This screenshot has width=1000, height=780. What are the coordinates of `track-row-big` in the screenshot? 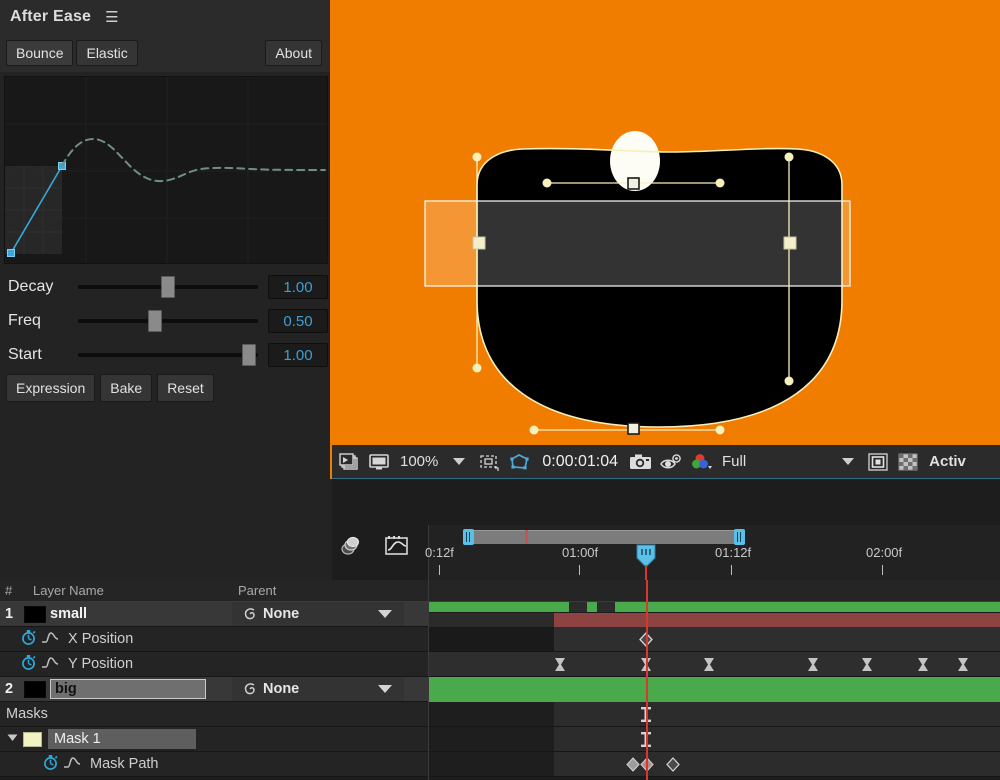 It's located at (714, 689).